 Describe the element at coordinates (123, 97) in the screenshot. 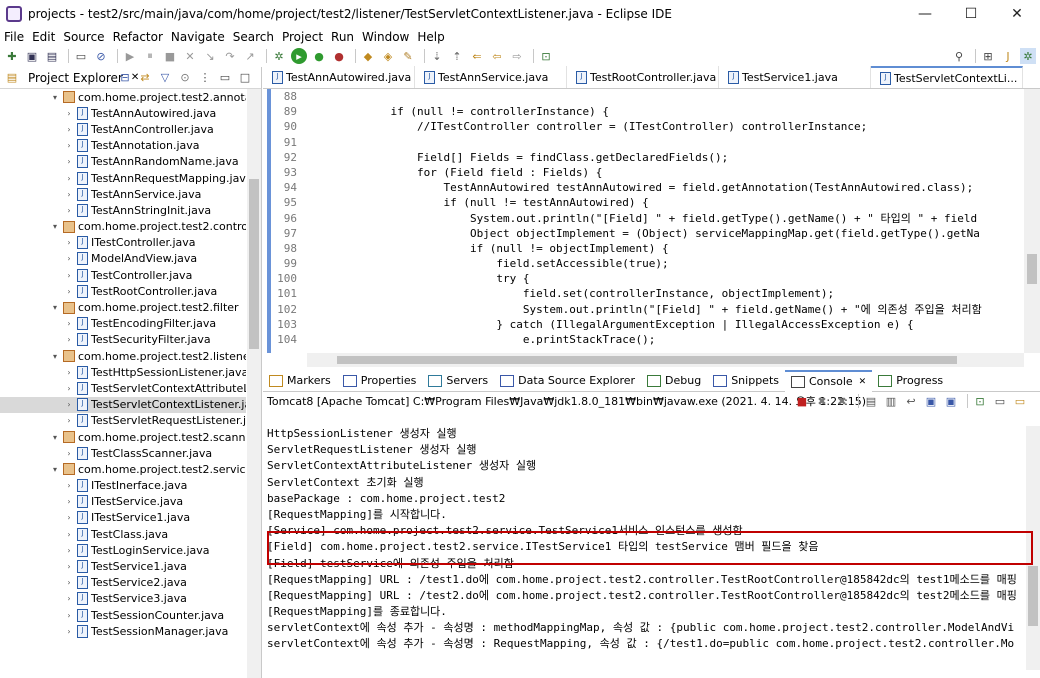

I see `package-node: ▾ com.home.project.test2.annotation` at that location.